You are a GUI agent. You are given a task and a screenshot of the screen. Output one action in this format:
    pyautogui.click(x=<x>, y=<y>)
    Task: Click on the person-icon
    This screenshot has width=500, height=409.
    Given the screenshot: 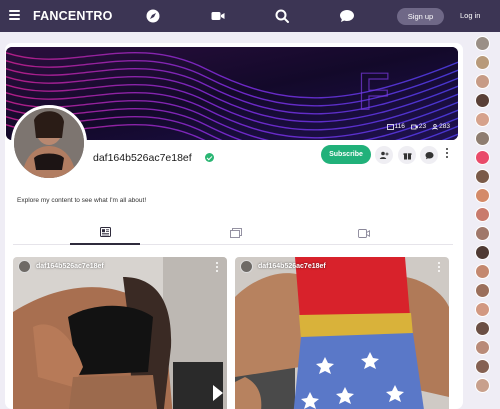 What is the action you would take?
    pyautogui.click(x=435, y=126)
    